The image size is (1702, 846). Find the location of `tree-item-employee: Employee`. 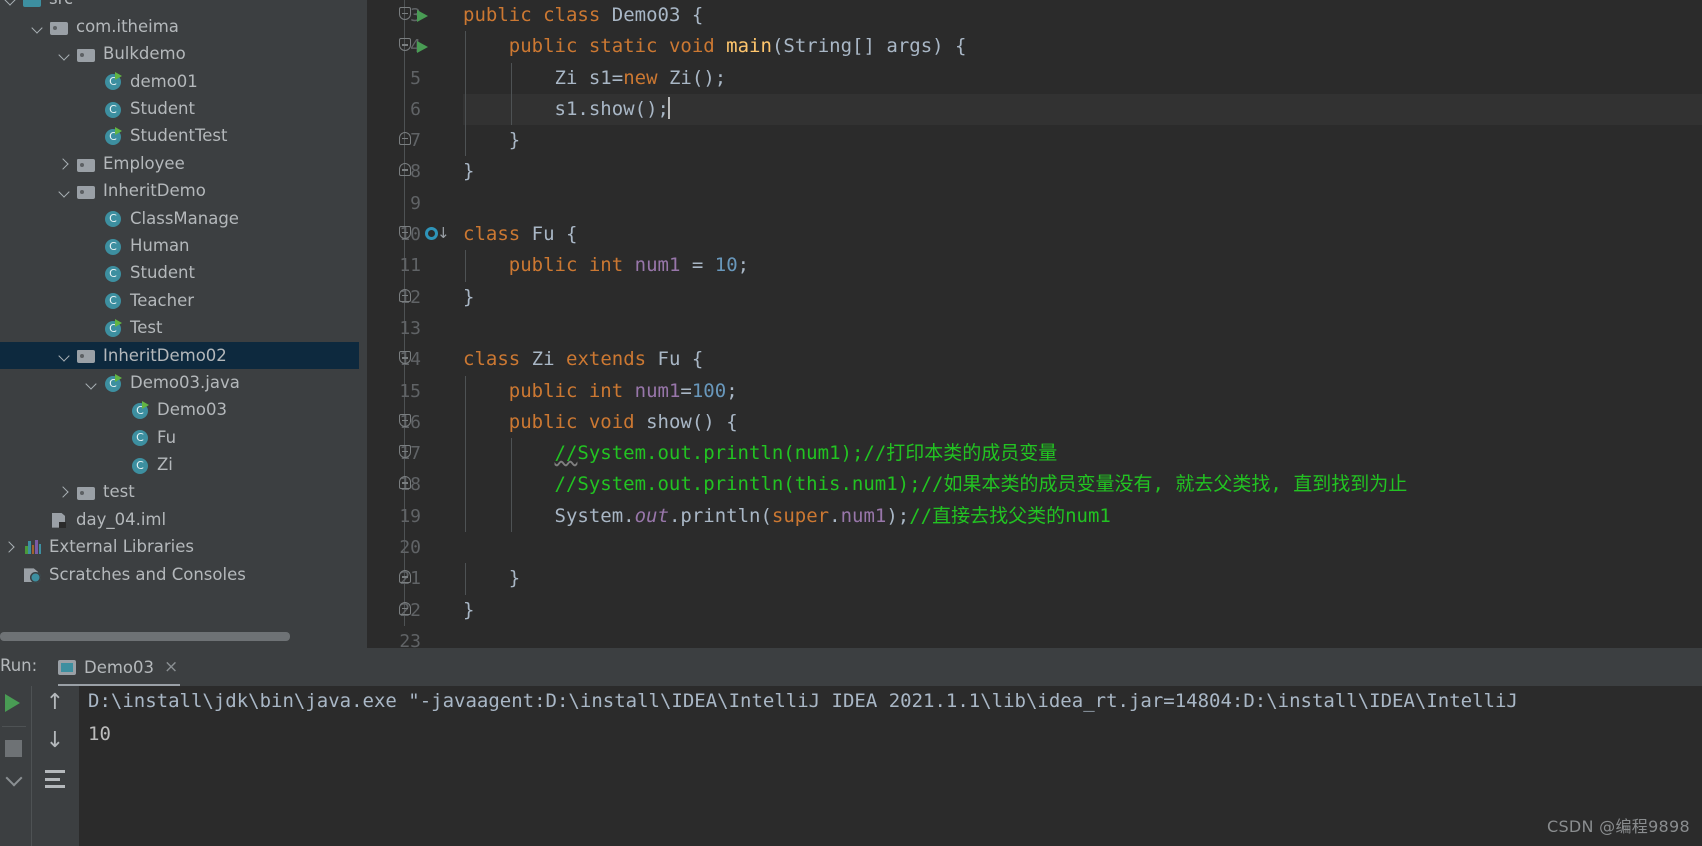

tree-item-employee: Employee is located at coordinates (179, 163).